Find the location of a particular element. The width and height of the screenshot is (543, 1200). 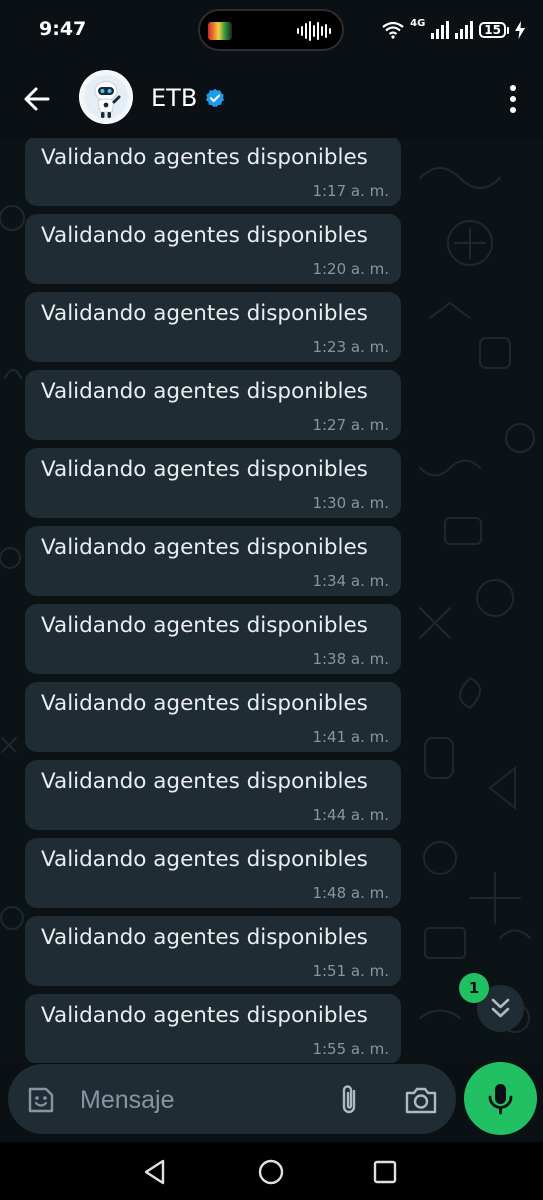

message-timestamp: 1:30 a. m. is located at coordinates (350, 503).